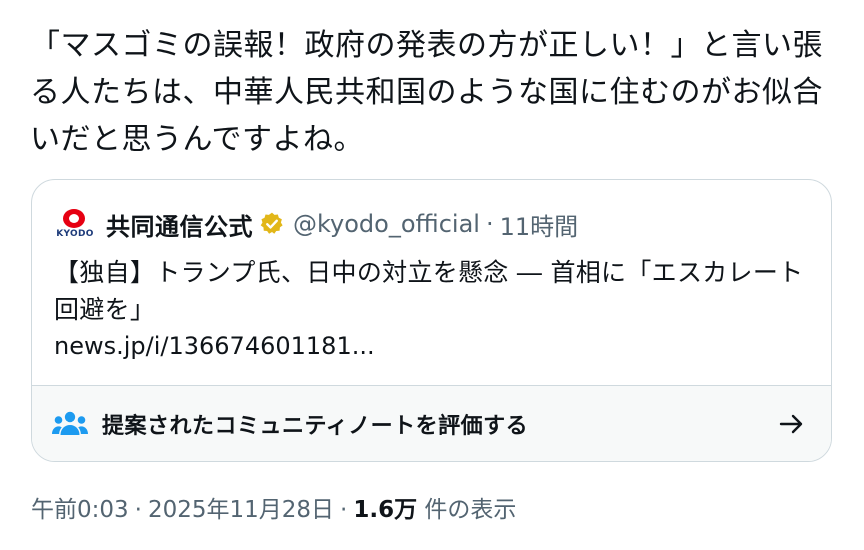 Image resolution: width=864 pixels, height=550 pixels. Describe the element at coordinates (386, 224) in the screenshot. I see `quoted-author-handle: @kyodo_official` at that location.